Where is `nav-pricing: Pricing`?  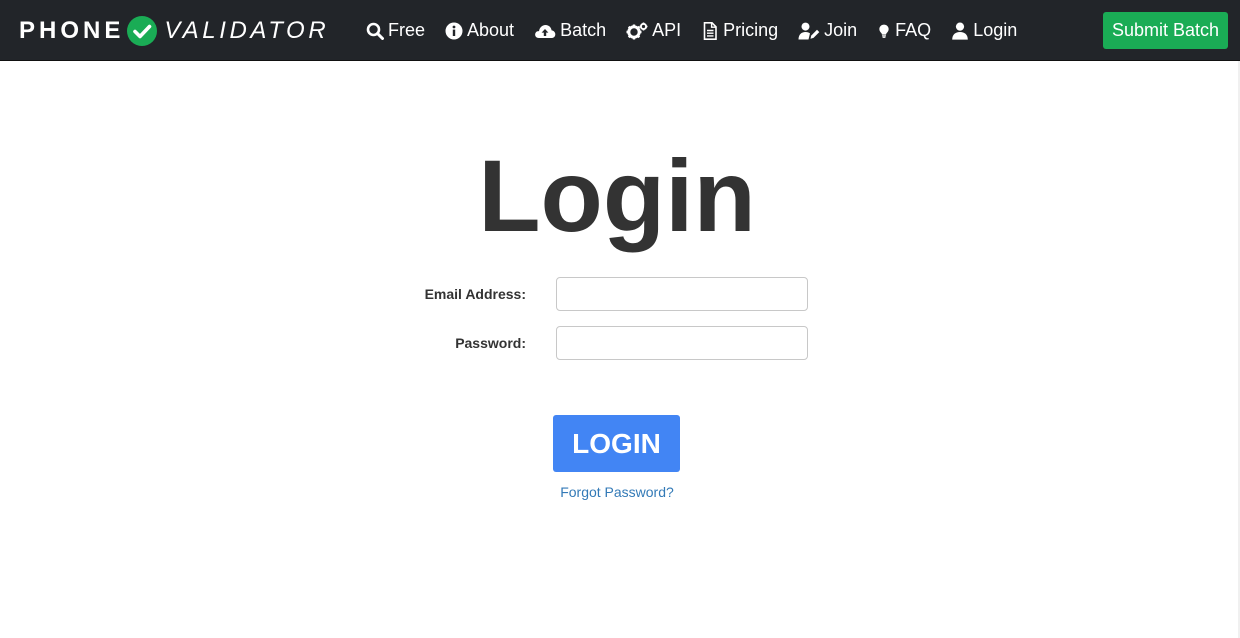
nav-pricing: Pricing is located at coordinates (739, 30).